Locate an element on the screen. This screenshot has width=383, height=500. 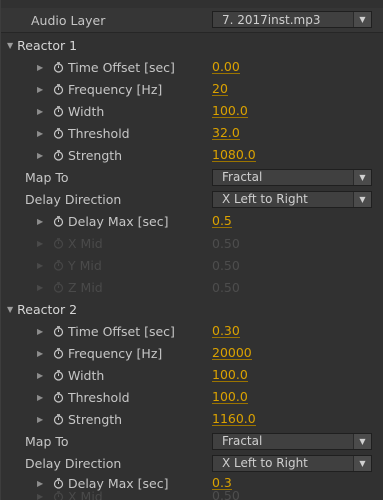
r2-delay-max-label: Delay Max [sec] is located at coordinates (118, 483).